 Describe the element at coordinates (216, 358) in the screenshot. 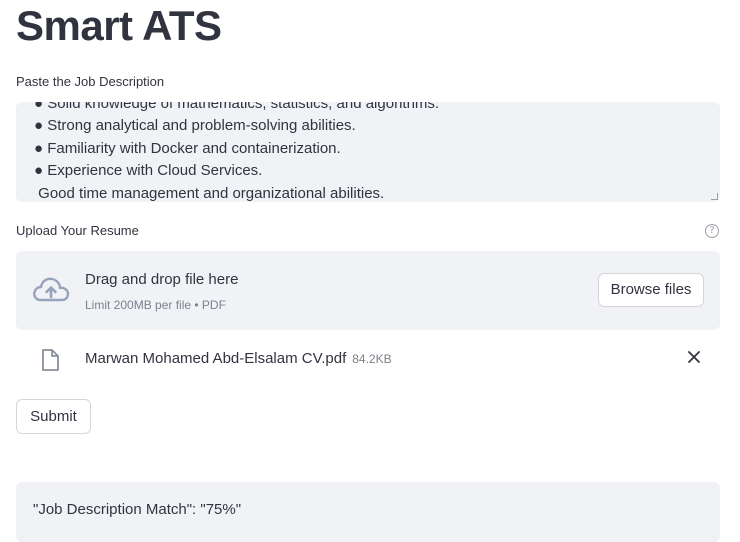

I see `file-name-text: Marwan Mohamed Abd-Elsalam CV.pdf` at that location.